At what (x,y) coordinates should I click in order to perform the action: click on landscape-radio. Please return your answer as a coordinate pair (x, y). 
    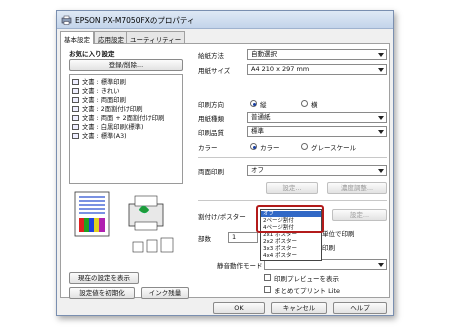
    Looking at the image, I should click on (304, 103).